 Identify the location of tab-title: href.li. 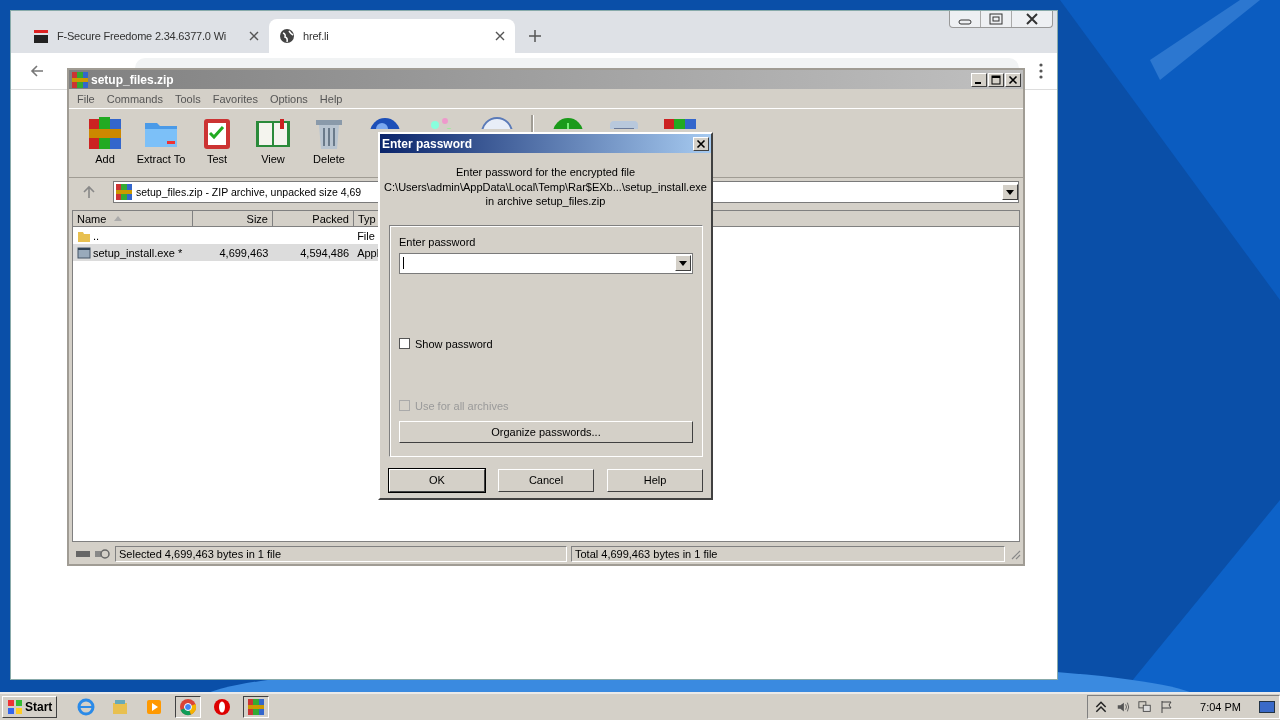
(316, 36).